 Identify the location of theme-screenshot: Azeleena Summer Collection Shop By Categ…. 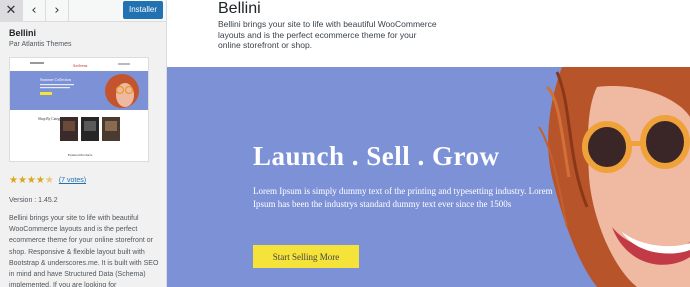
(79, 109).